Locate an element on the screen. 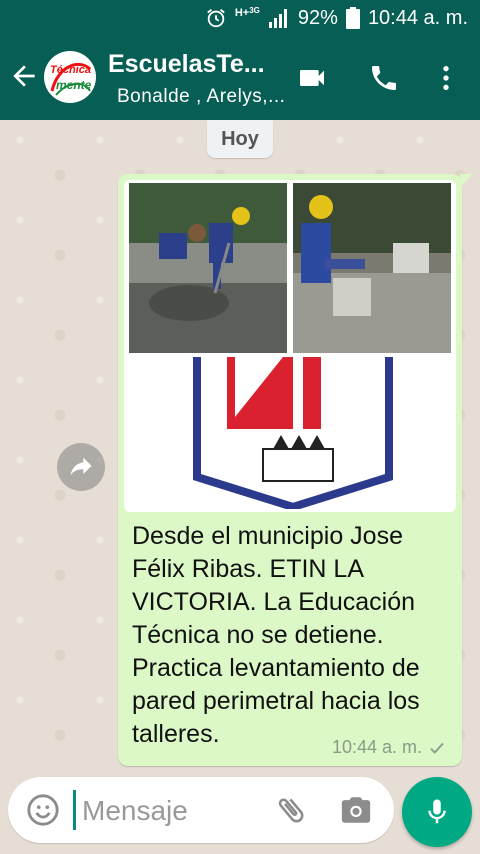 This screenshot has width=480, height=854. arrow-back-icon is located at coordinates (24, 76).